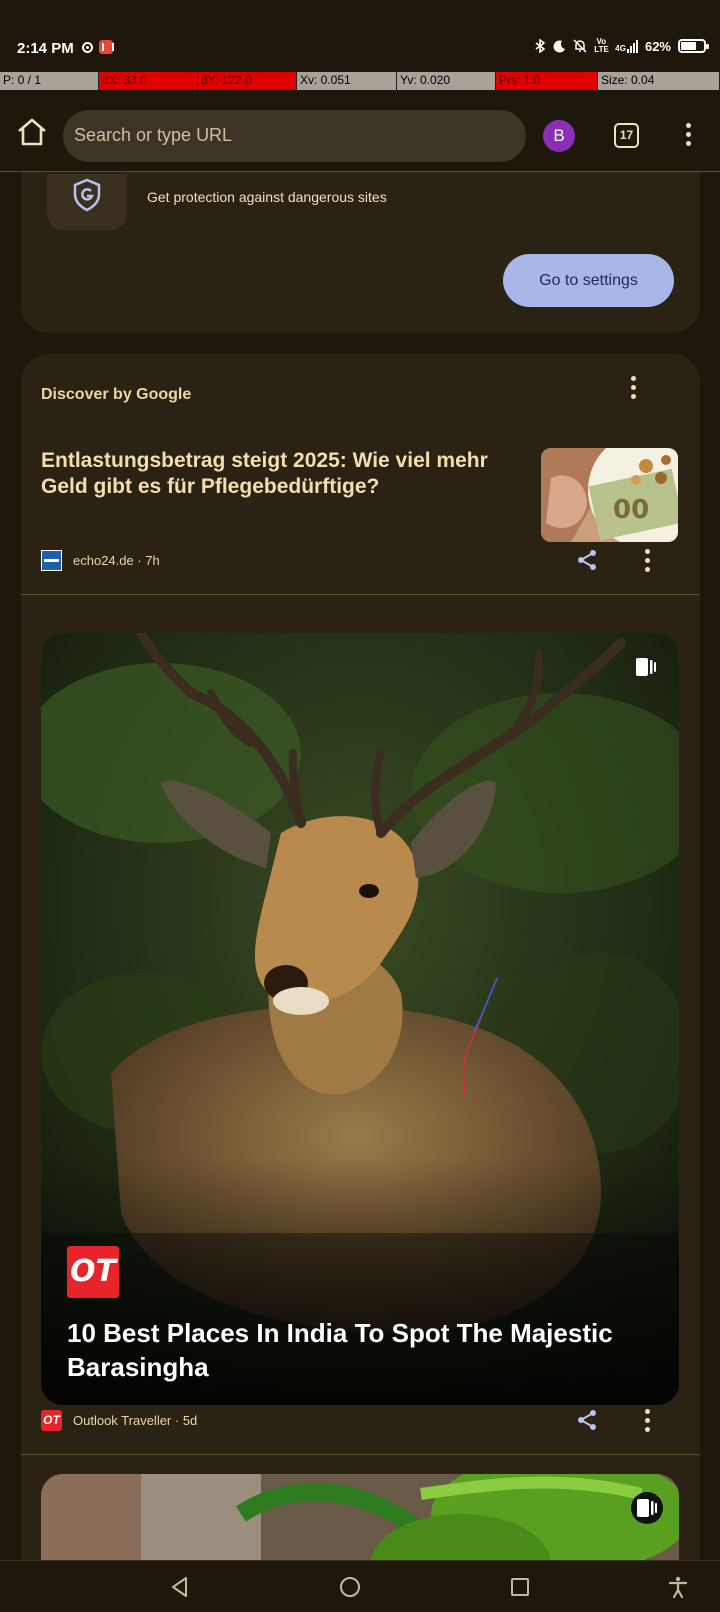 This screenshot has width=720, height=1612. What do you see at coordinates (98, 47) in the screenshot?
I see `status-left-icons` at bounding box center [98, 47].